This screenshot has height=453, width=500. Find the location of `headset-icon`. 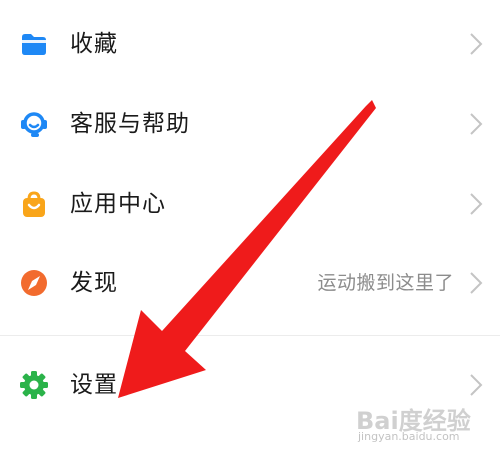

headset-icon is located at coordinates (34, 124).